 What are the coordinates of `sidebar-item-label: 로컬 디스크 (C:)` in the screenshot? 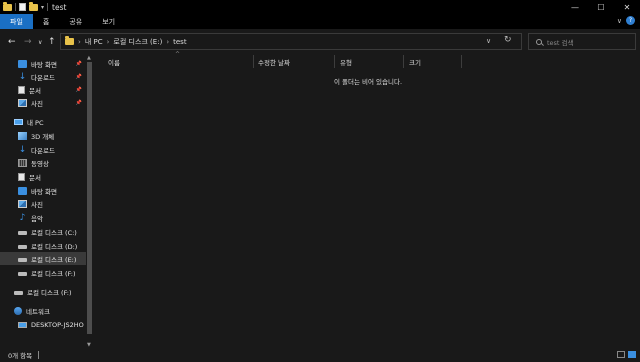 It's located at (54, 232).